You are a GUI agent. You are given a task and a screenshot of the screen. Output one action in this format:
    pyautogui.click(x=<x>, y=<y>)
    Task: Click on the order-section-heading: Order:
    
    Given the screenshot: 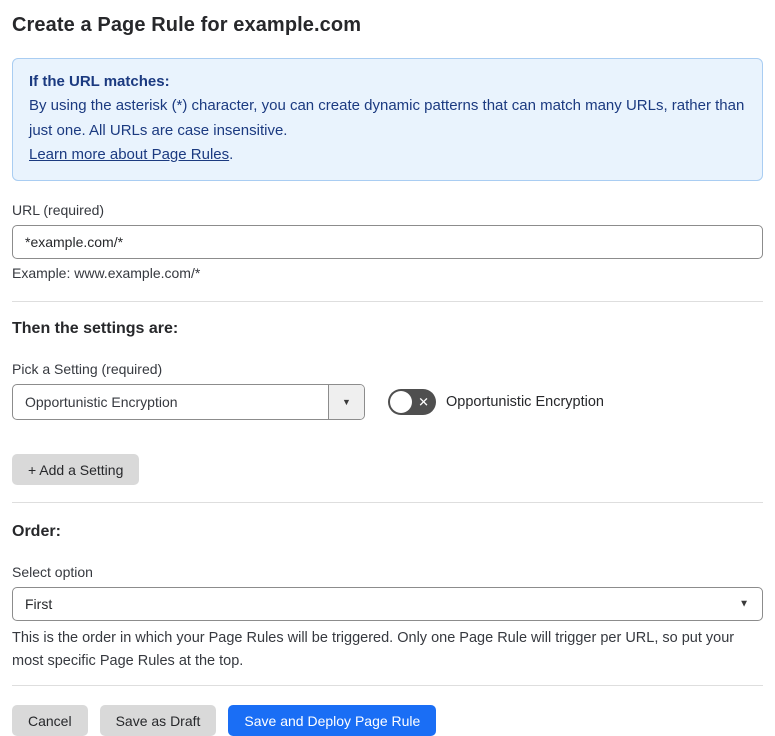 What is the action you would take?
    pyautogui.click(x=36, y=532)
    